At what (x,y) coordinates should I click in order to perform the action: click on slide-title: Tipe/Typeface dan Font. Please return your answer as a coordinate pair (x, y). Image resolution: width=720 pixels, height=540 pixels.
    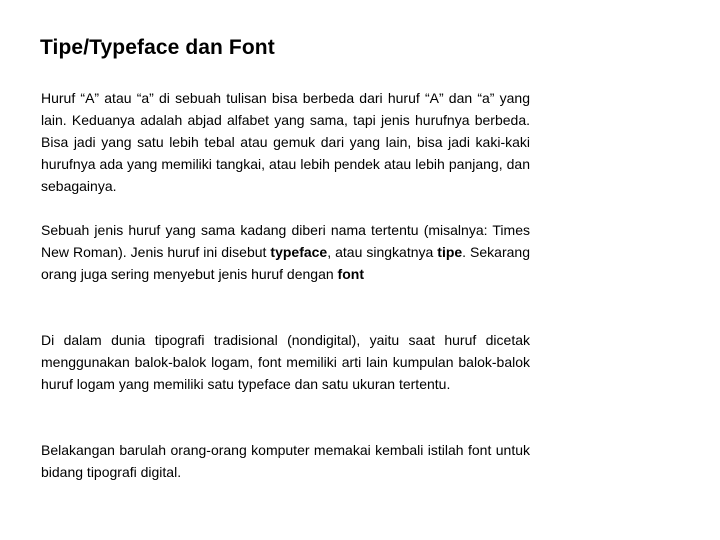
    Looking at the image, I should click on (157, 47).